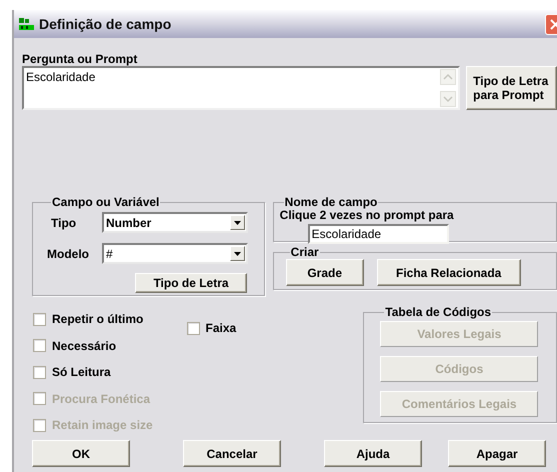 The image size is (557, 472). Describe the element at coordinates (98, 319) in the screenshot. I see `checkbox-label: Repetir o último` at that location.